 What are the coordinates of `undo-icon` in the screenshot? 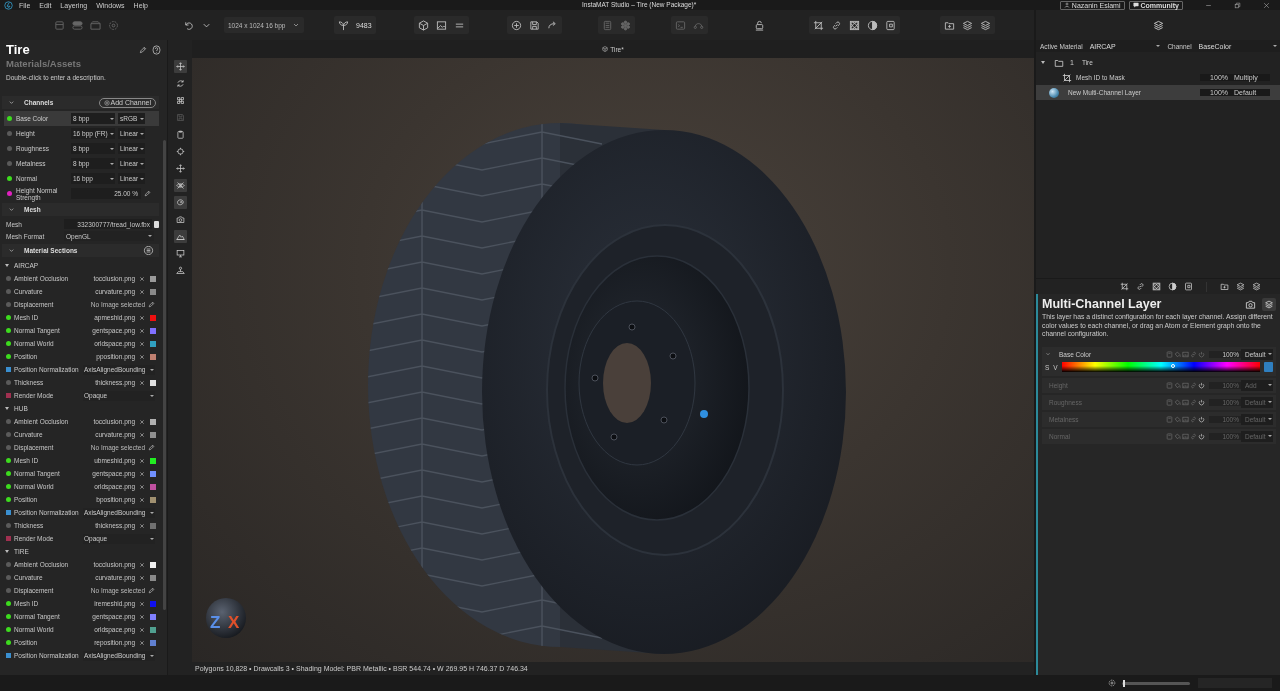 It's located at (188, 25).